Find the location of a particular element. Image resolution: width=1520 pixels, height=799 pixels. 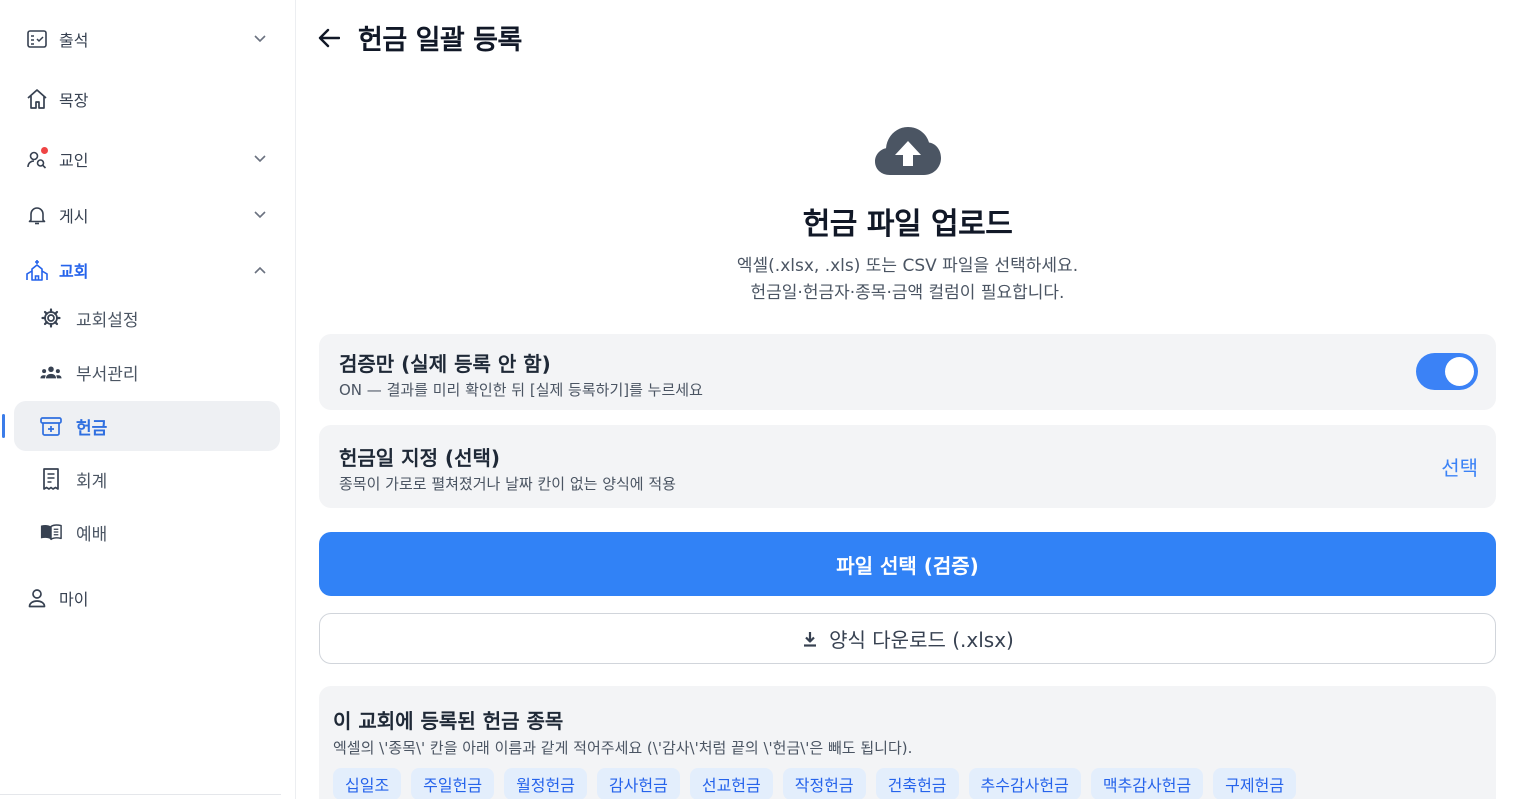

sidebar-item-label: 예배 is located at coordinates (92, 534).